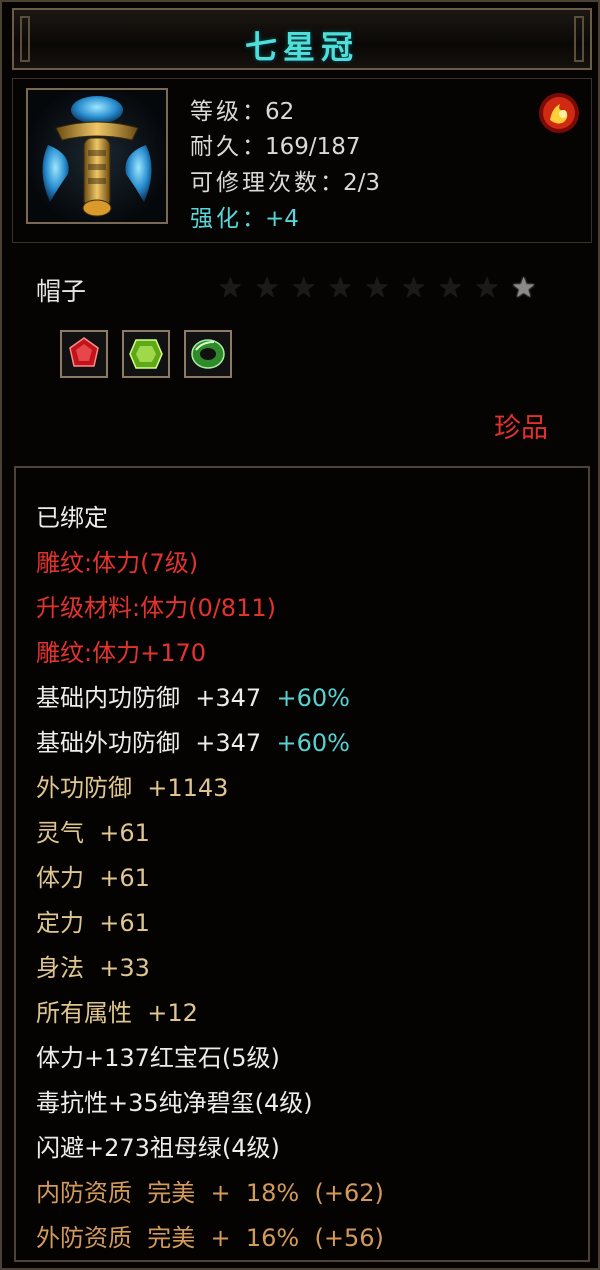 The image size is (600, 1270). Describe the element at coordinates (117, 1013) in the screenshot. I see `all-attributes-line: 所有属性 +12` at that location.